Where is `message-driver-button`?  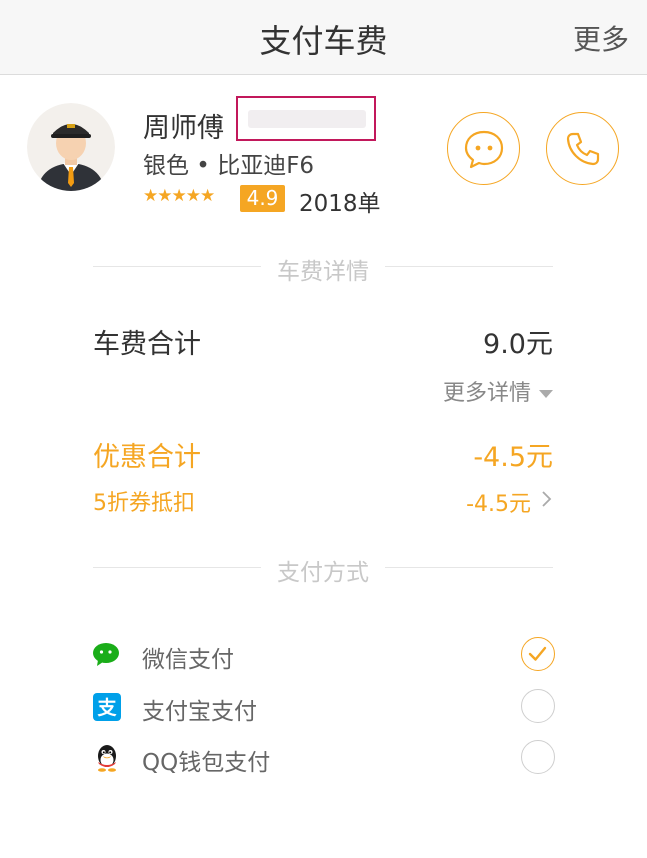
message-driver-button is located at coordinates (483, 148).